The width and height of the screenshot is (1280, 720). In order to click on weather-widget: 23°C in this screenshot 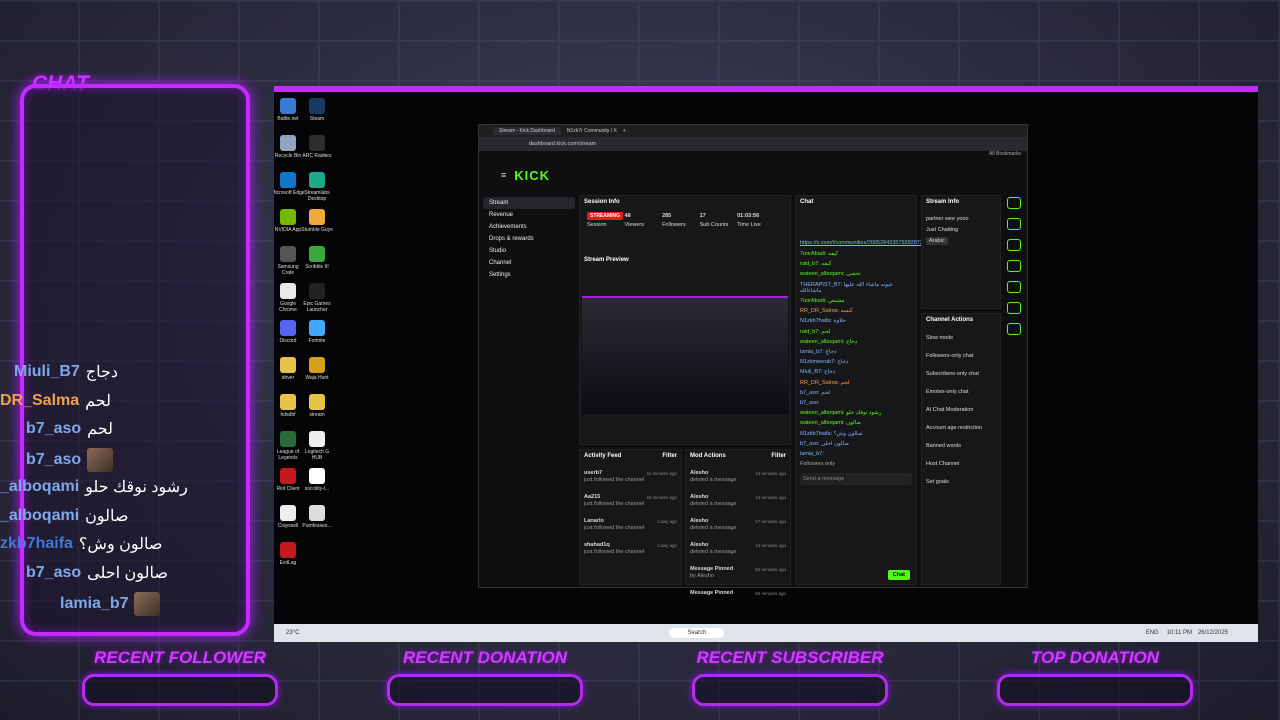, I will do `click(292, 633)`.